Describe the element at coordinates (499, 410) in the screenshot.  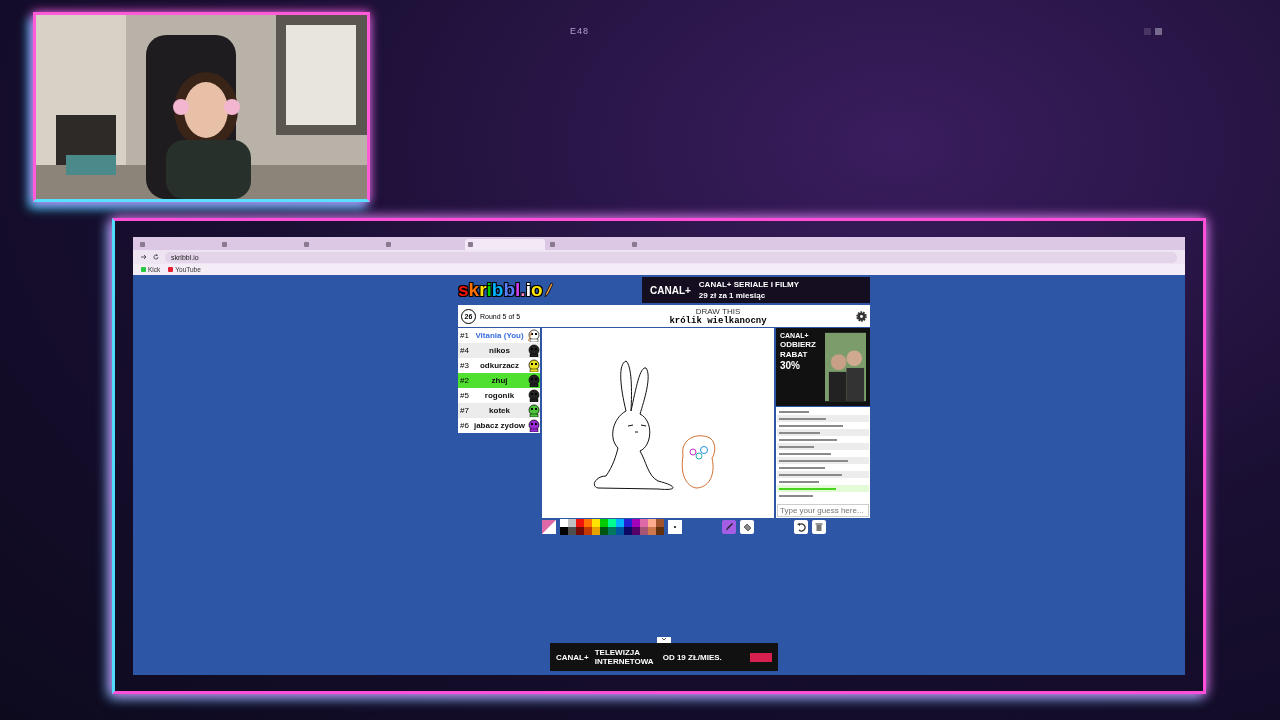
I see `player-name: kotek` at that location.